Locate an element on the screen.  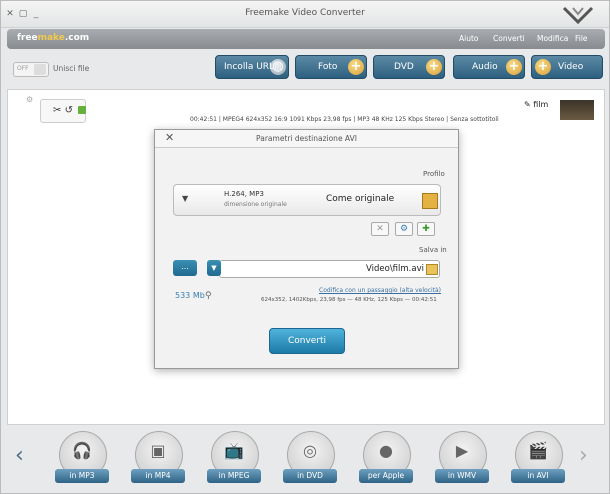
headphones-icon: 🎧 is located at coordinates (82, 450).